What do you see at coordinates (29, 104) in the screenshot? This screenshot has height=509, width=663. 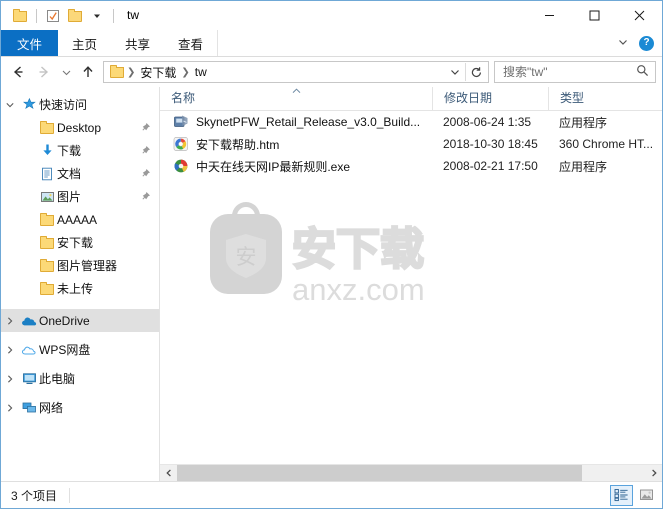 I see `star-pin-icon` at bounding box center [29, 104].